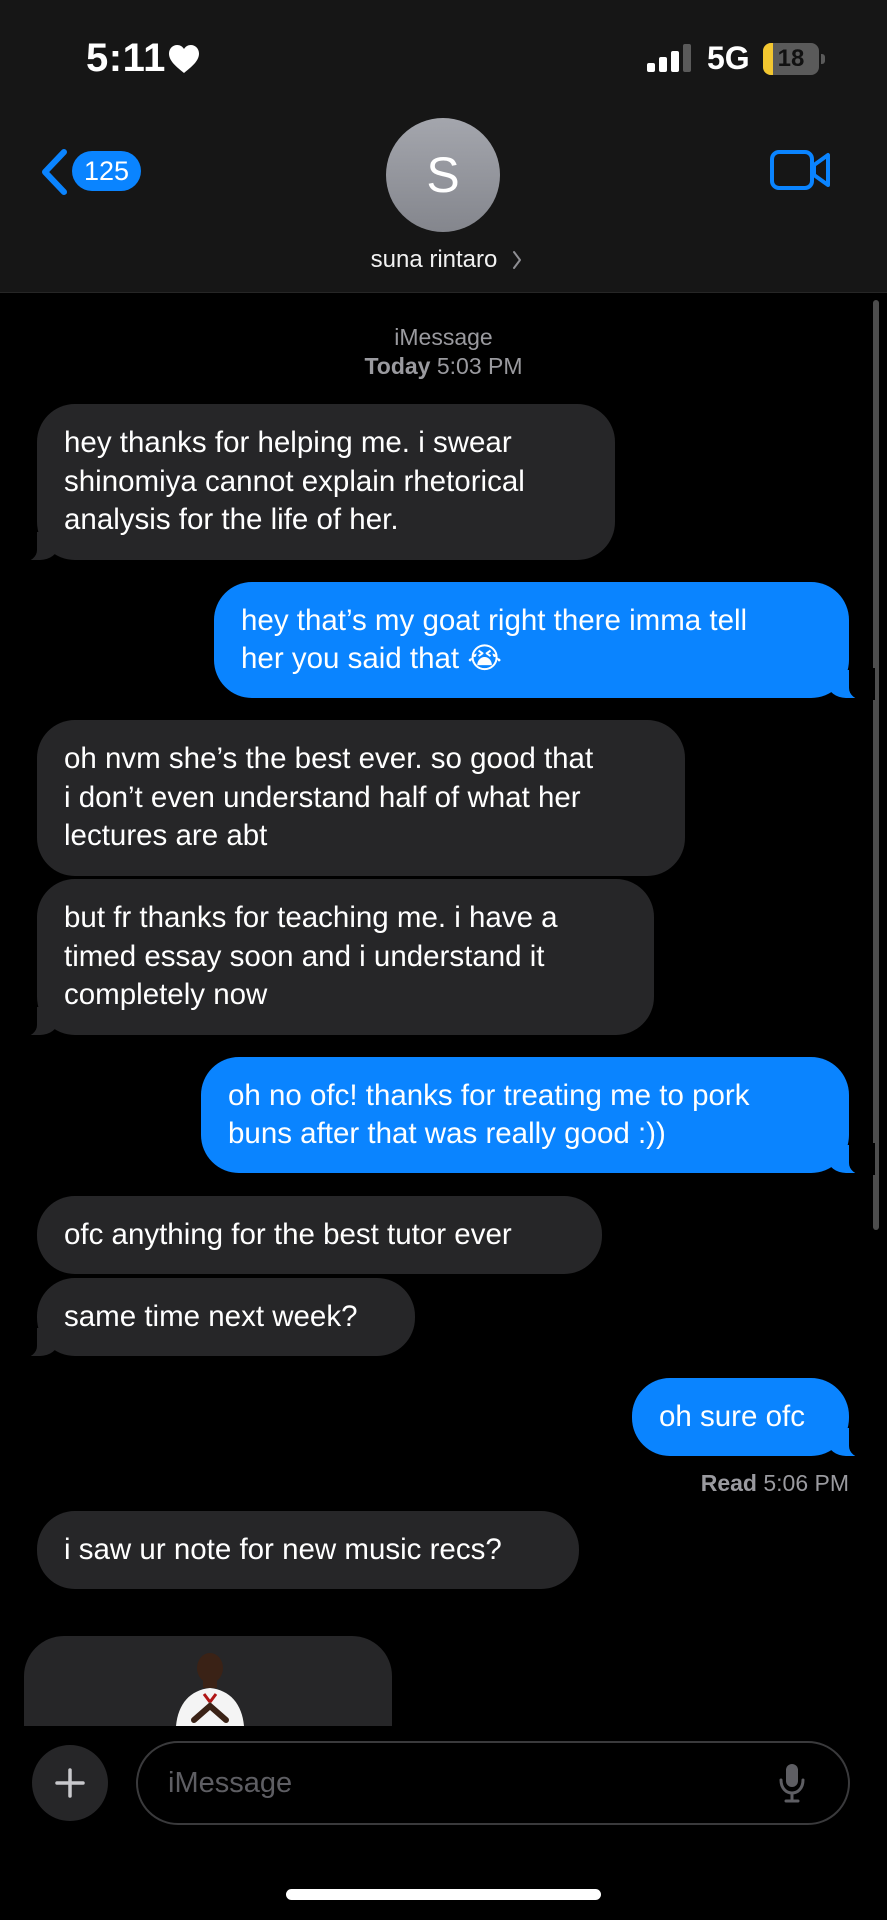  I want to click on video-camera-icon, so click(801, 170).